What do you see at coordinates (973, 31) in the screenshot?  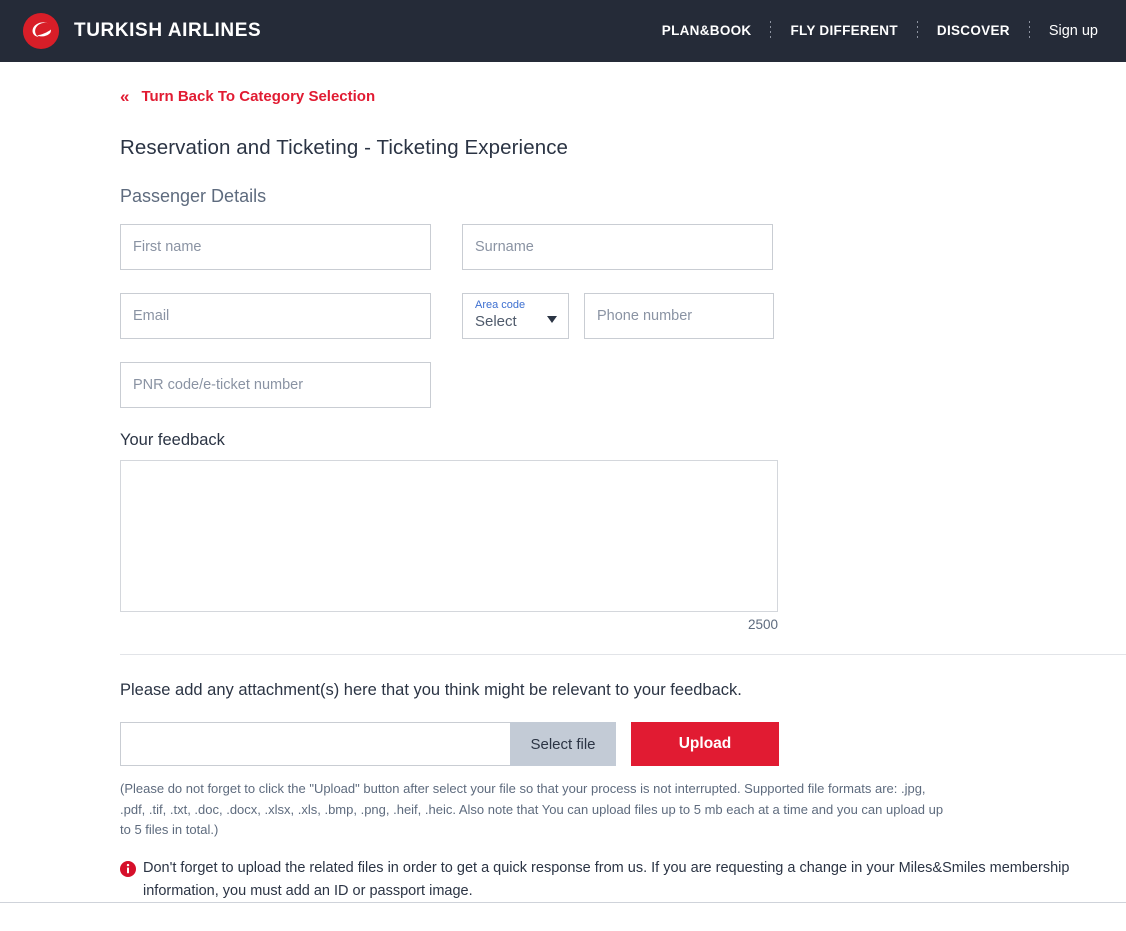 I see `nav-item-discover: DISCOVER` at bounding box center [973, 31].